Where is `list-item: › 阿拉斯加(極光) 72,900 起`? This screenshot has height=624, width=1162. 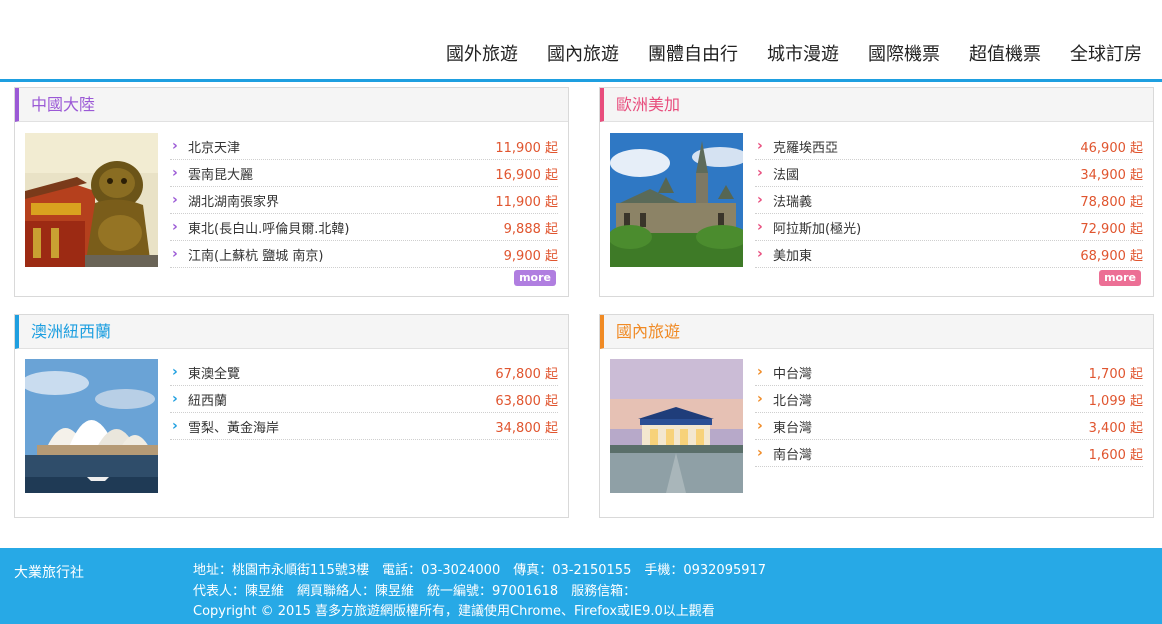
list-item: › 阿拉斯加(極光) 72,900 起 is located at coordinates (949, 227).